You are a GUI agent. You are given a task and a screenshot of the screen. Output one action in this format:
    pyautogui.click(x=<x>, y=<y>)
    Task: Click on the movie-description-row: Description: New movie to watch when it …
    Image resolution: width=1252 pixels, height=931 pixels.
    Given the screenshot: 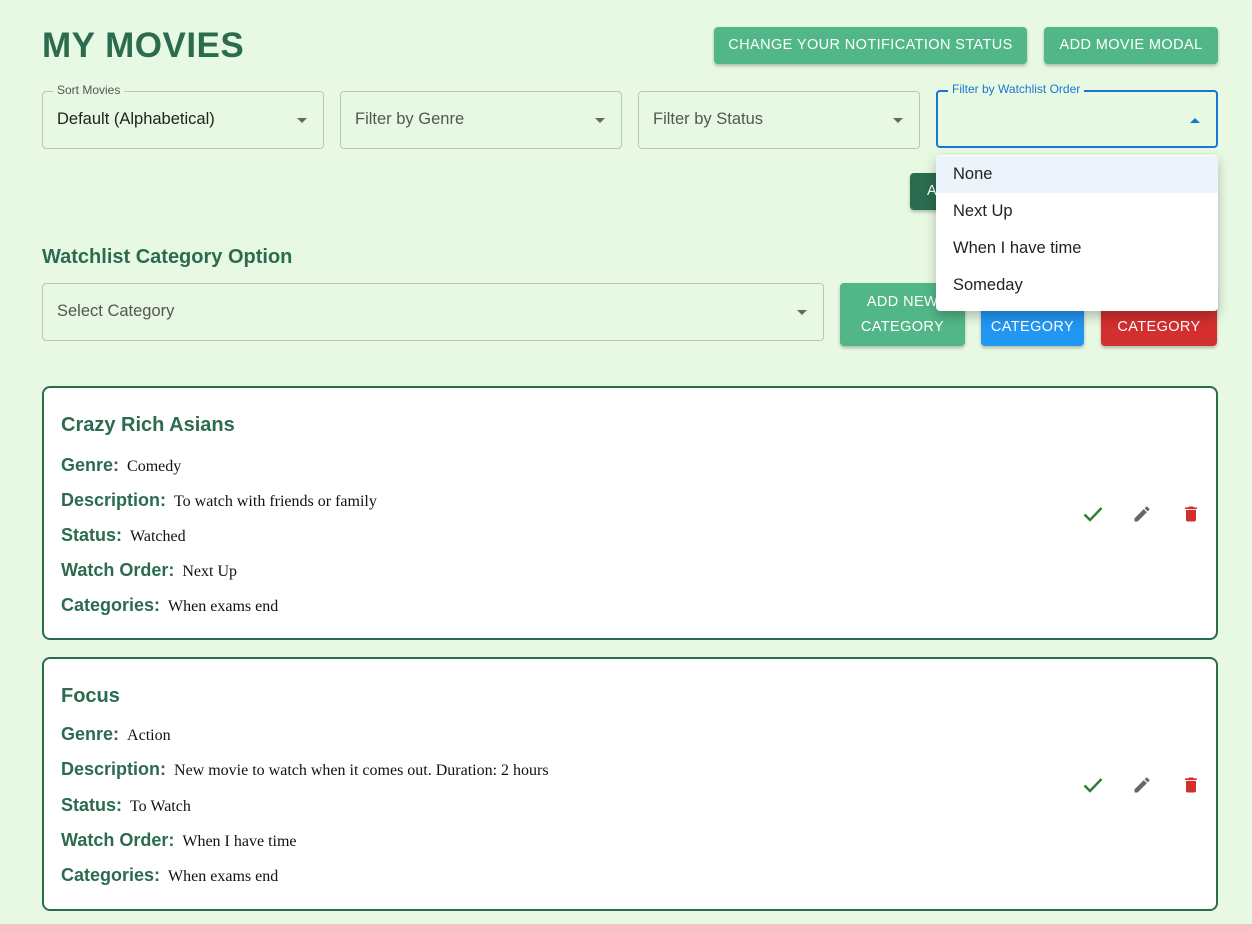 What is the action you would take?
    pyautogui.click(x=305, y=769)
    